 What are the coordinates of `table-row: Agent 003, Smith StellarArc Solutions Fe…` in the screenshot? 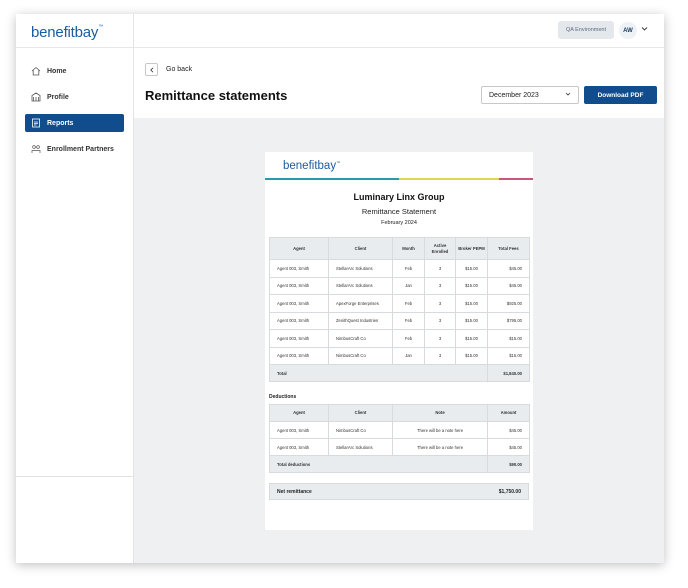 It's located at (399, 268).